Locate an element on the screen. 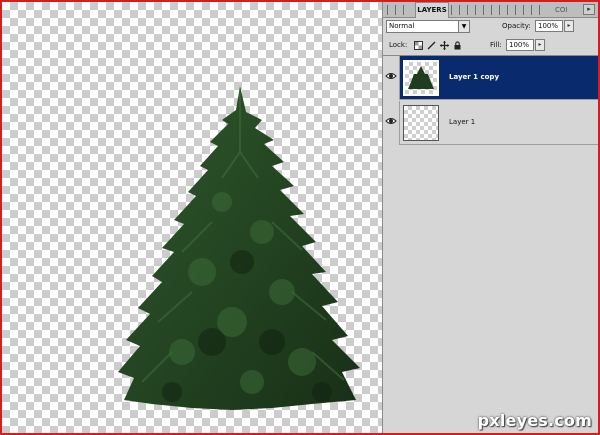  panel-tab-bar: LAYERS COI ▸ is located at coordinates (491, 10).